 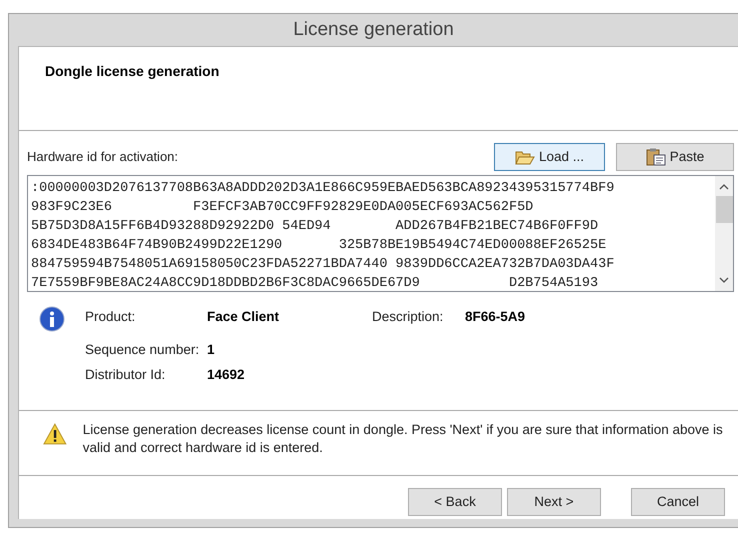 What do you see at coordinates (656, 157) in the screenshot?
I see `clipboard-icon` at bounding box center [656, 157].